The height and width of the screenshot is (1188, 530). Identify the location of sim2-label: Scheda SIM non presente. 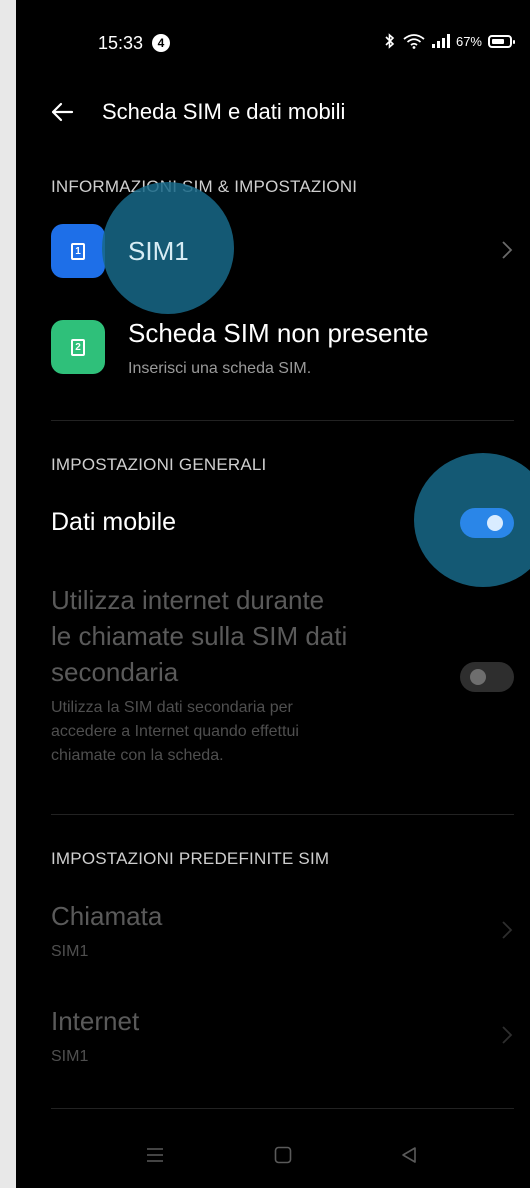
(278, 333).